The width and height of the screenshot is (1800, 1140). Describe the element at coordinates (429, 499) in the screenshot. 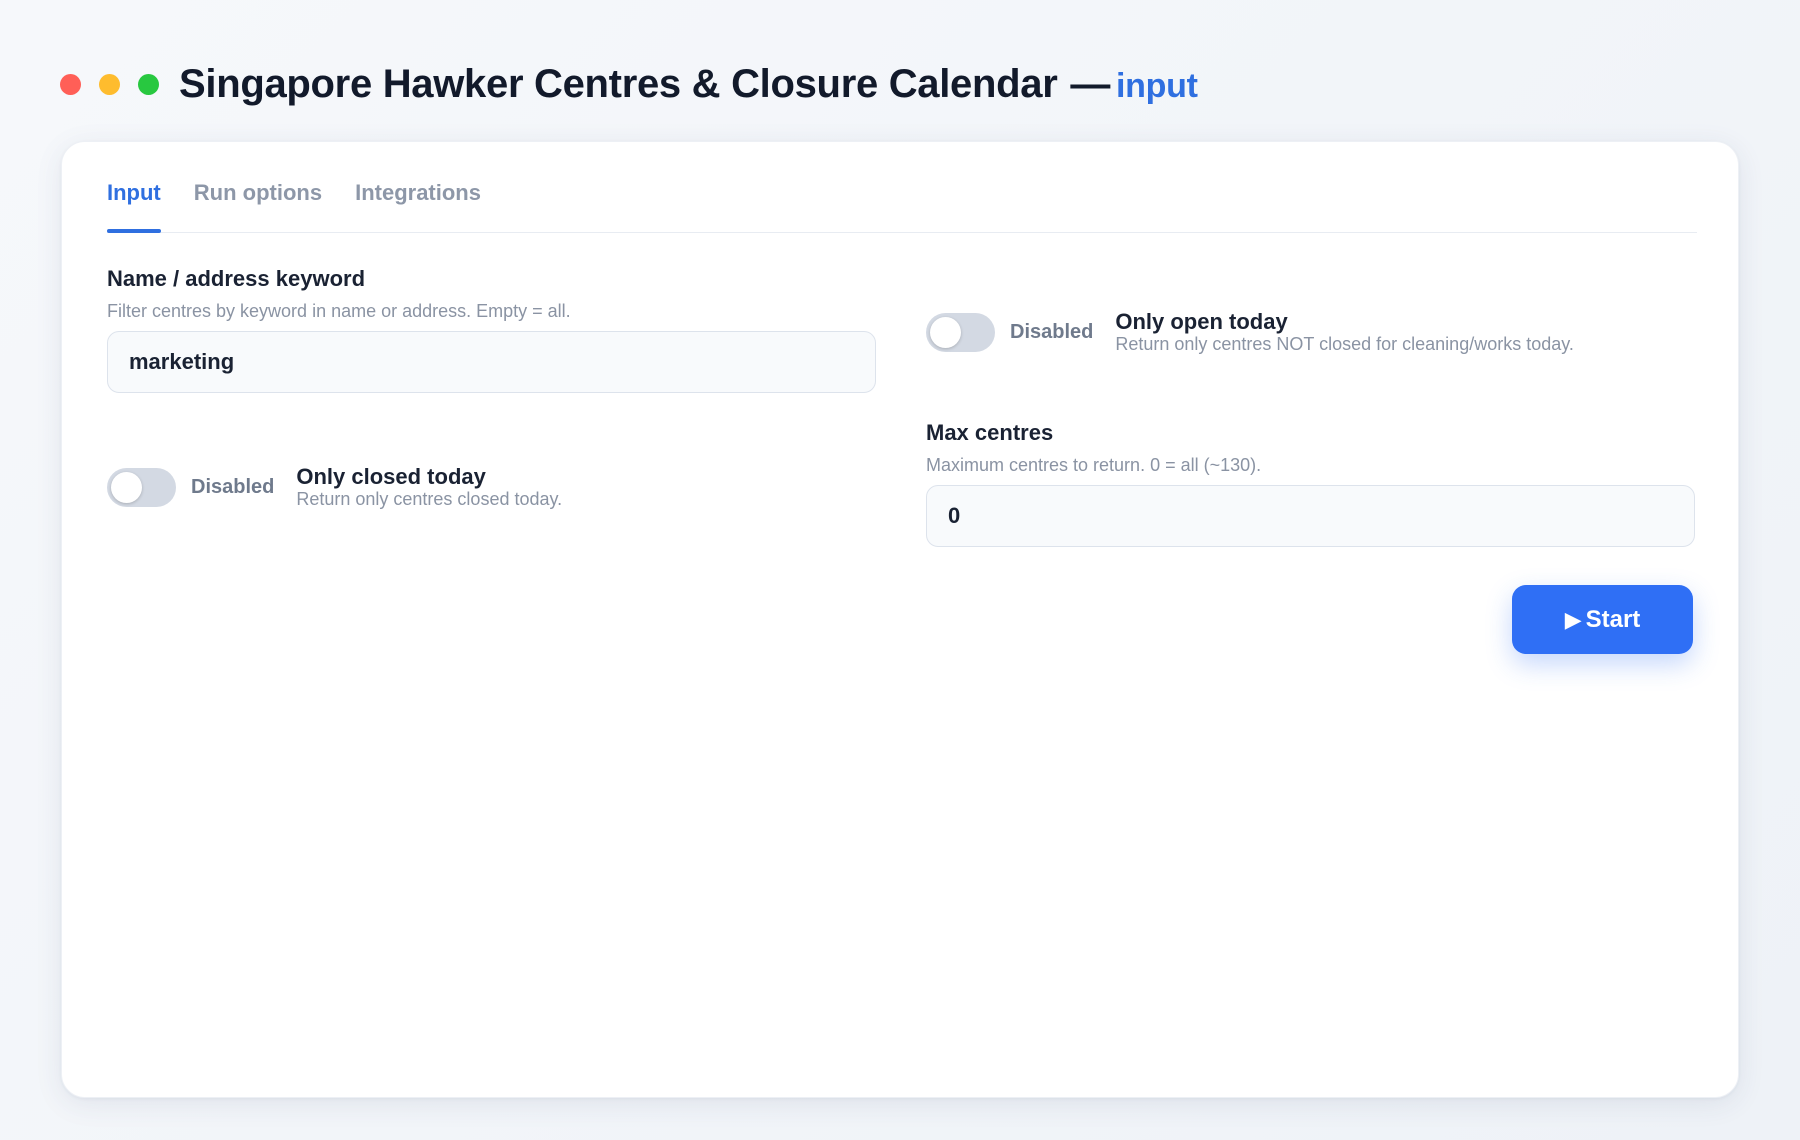

I see `only-closed-today-description: Return only centres closed today.` at that location.